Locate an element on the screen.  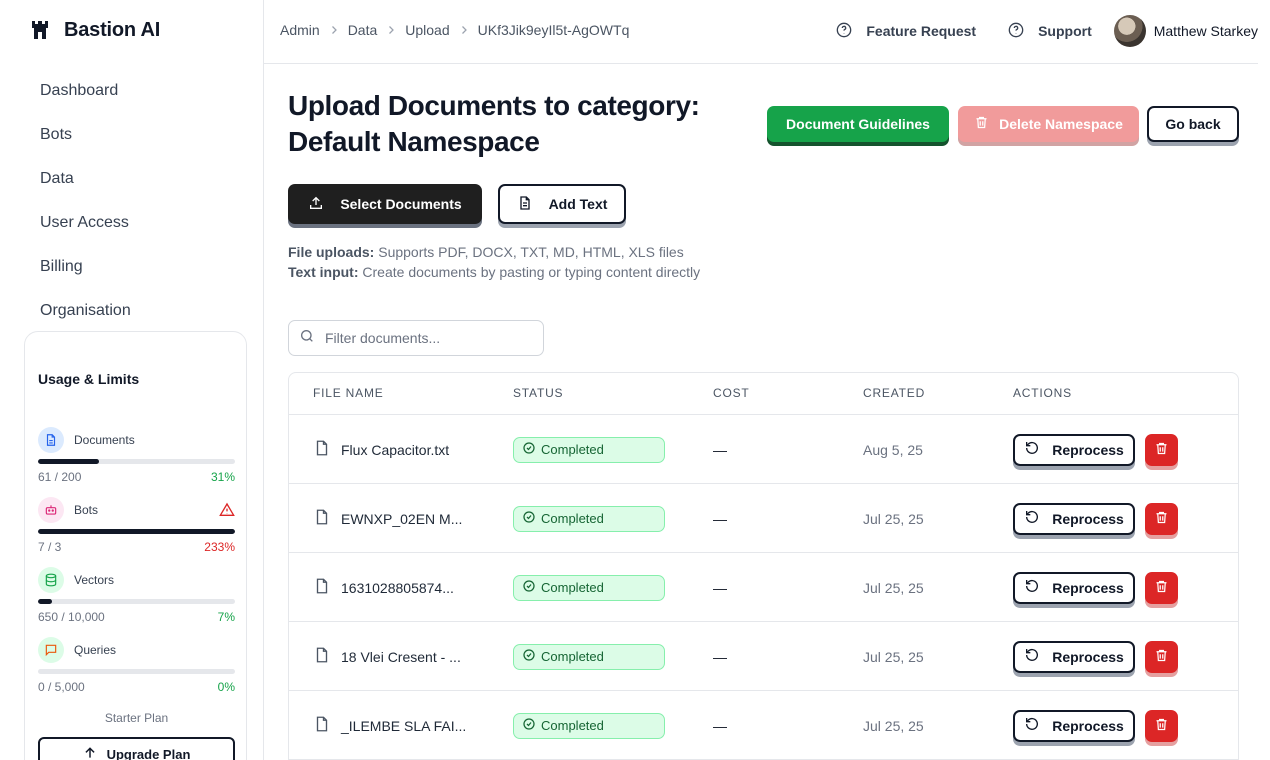
metric-count: 61 / 200 is located at coordinates (60, 477).